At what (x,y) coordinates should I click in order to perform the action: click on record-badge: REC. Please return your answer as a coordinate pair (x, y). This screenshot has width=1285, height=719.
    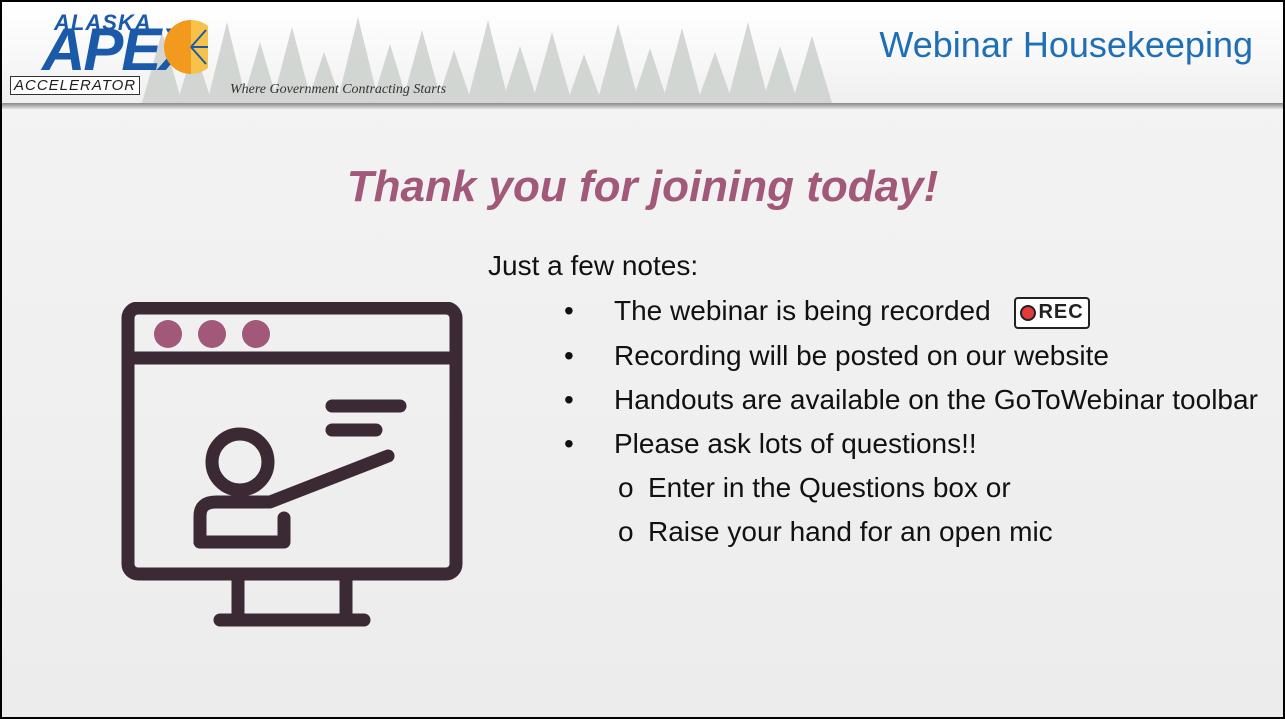
    Looking at the image, I should click on (1052, 312).